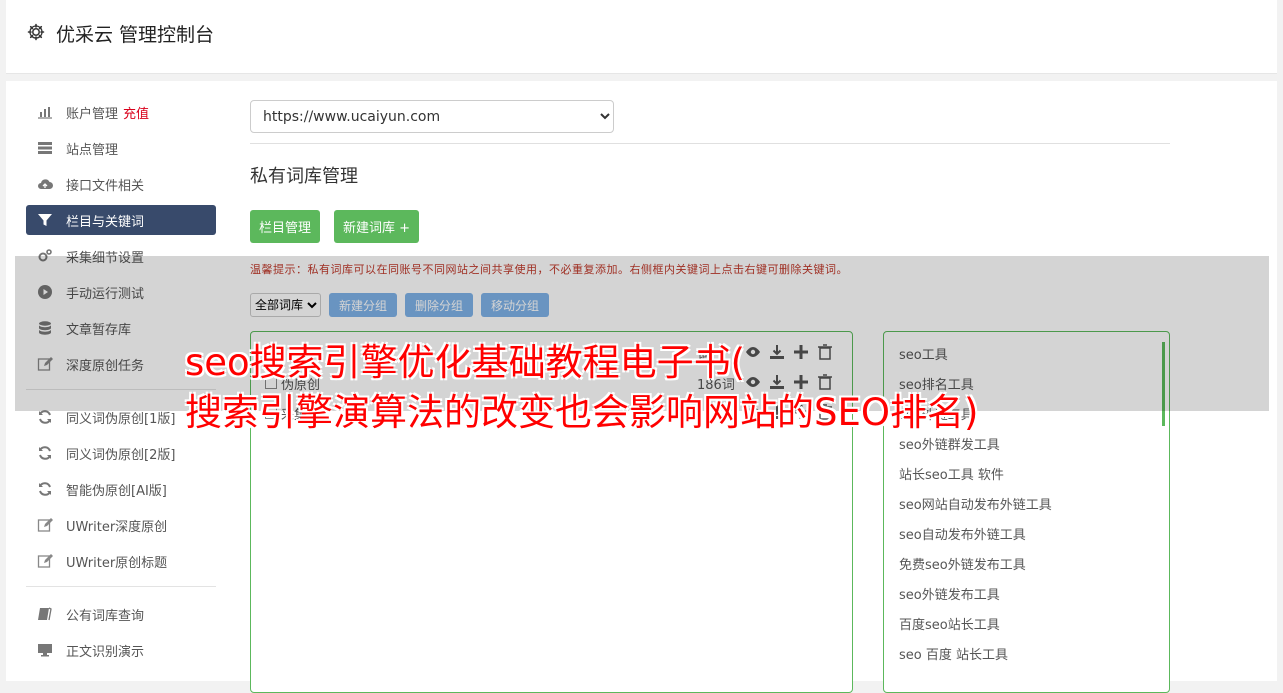  What do you see at coordinates (92, 114) in the screenshot?
I see `sidebar-item-label: 账户管理` at bounding box center [92, 114].